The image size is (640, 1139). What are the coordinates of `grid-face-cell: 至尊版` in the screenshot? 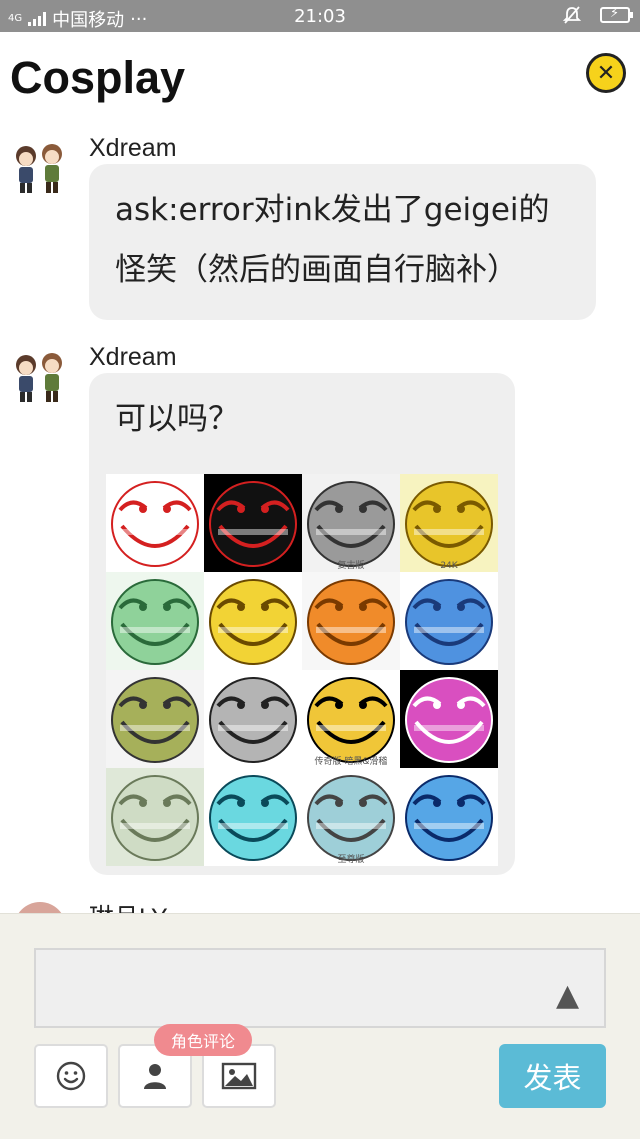 It's located at (351, 817).